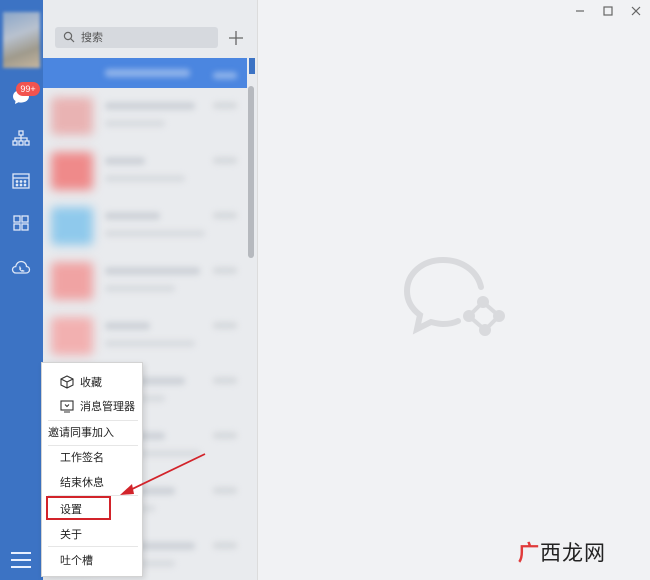 Image resolution: width=650 pixels, height=580 pixels. I want to click on watermark: 广西龙网, so click(562, 552).